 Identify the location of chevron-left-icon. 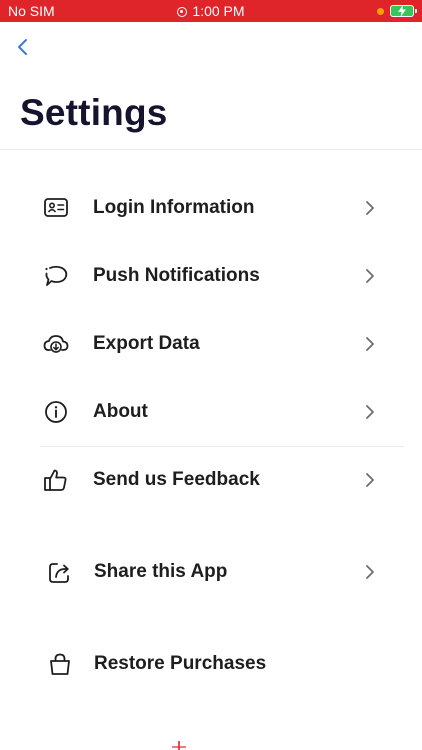
(22, 47).